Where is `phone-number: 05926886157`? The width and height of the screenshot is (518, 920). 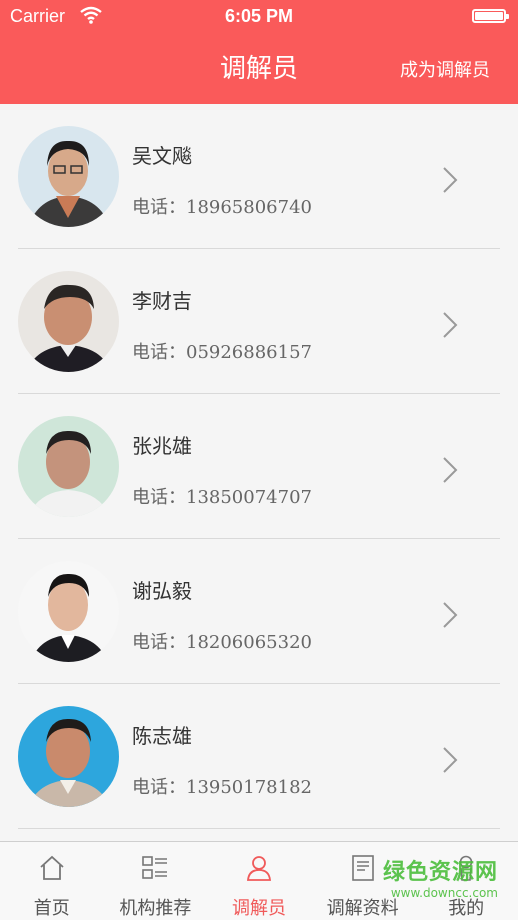
phone-number: 05926886157 is located at coordinates (249, 352).